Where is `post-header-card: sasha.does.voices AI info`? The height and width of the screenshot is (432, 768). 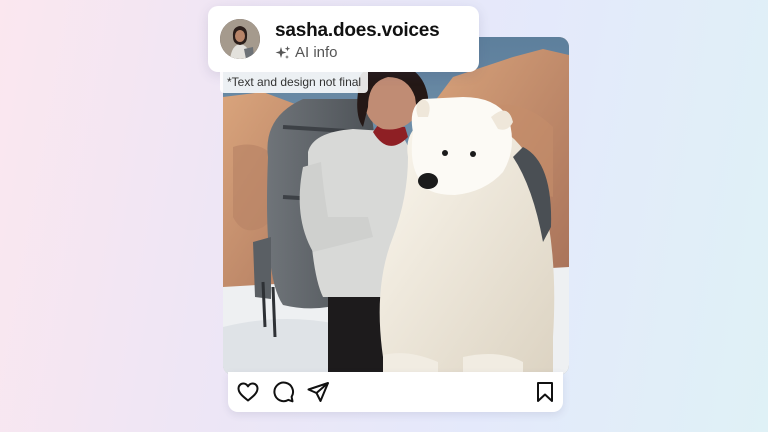 post-header-card: sasha.does.voices AI info is located at coordinates (343, 39).